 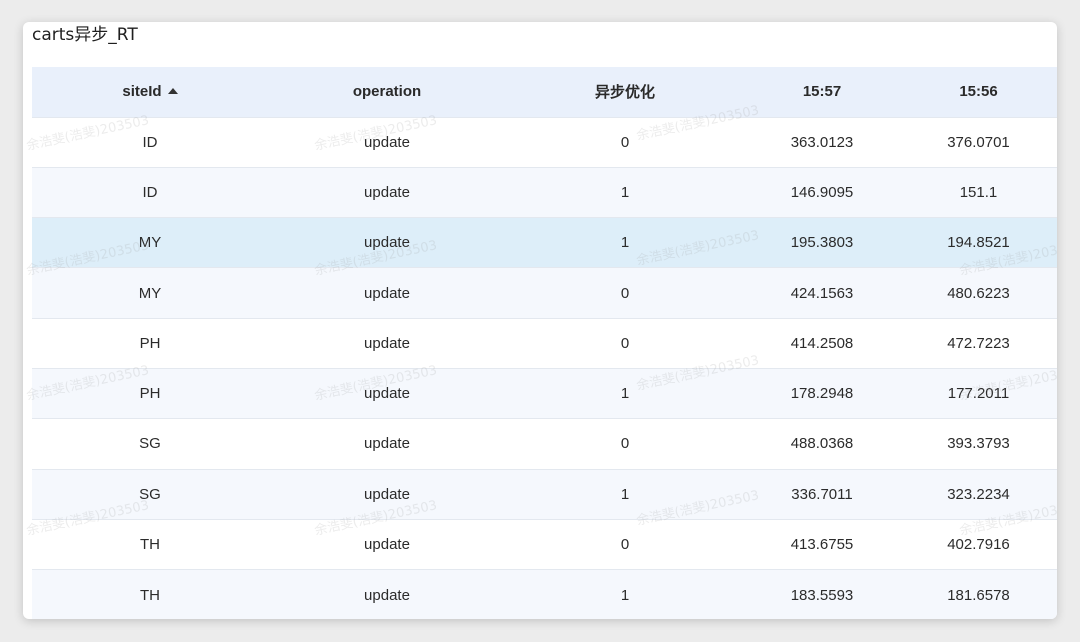 I want to click on table-header-row: siteId operation 异步优化 15:57 15:56, so click(x=544, y=92).